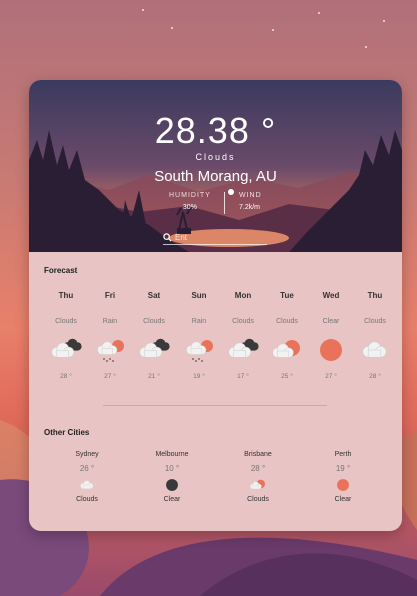 This screenshot has height=596, width=417. What do you see at coordinates (110, 295) in the screenshot?
I see `forecast-day-name: Fri` at bounding box center [110, 295].